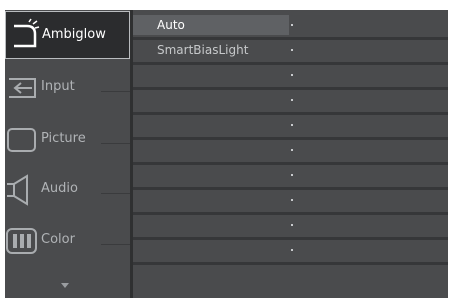 The height and width of the screenshot is (299, 453). I want to click on option-label: SmartBiasLight, so click(203, 50).